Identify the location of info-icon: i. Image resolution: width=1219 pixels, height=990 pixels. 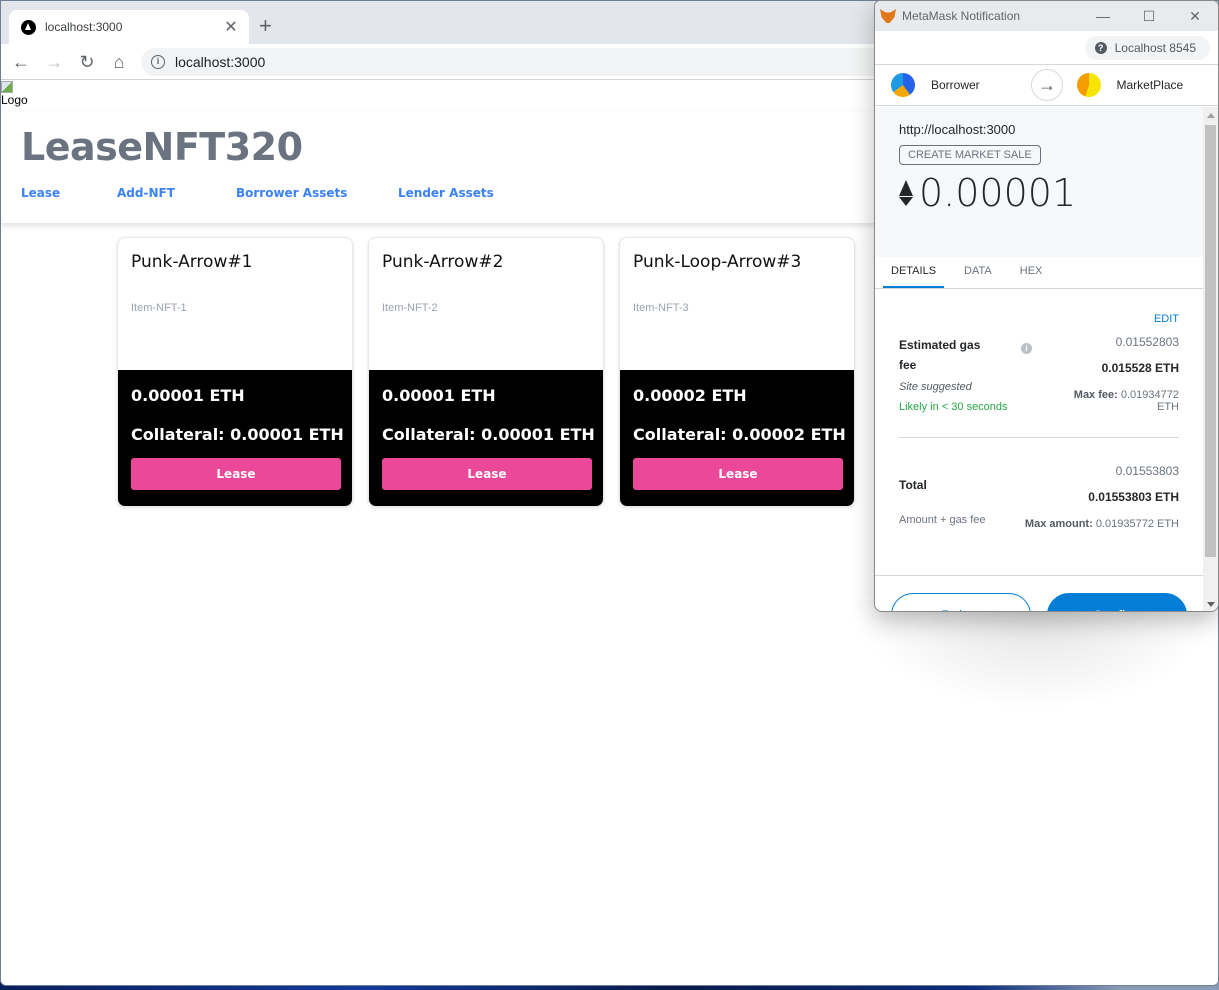
(1026, 348).